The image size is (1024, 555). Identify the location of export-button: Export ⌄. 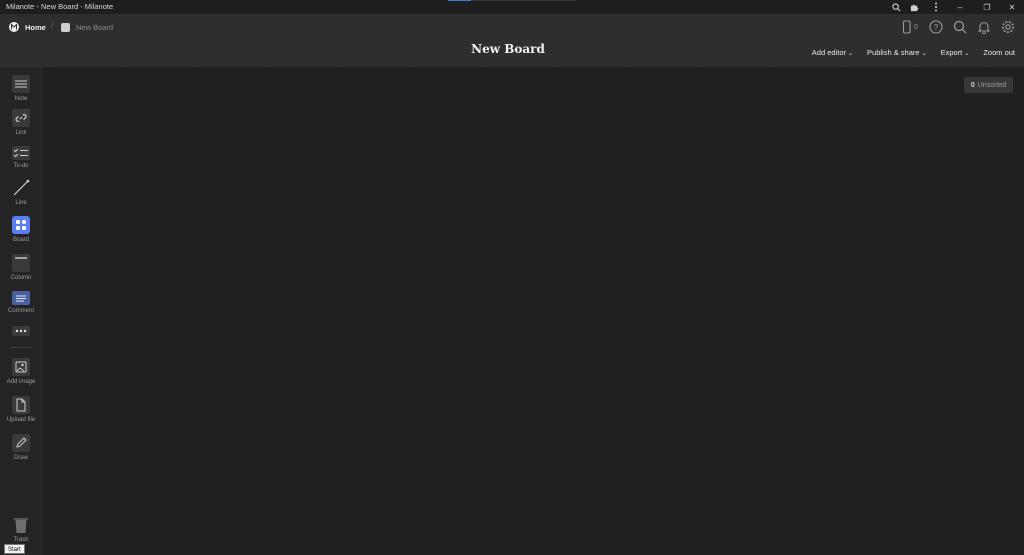
(955, 52).